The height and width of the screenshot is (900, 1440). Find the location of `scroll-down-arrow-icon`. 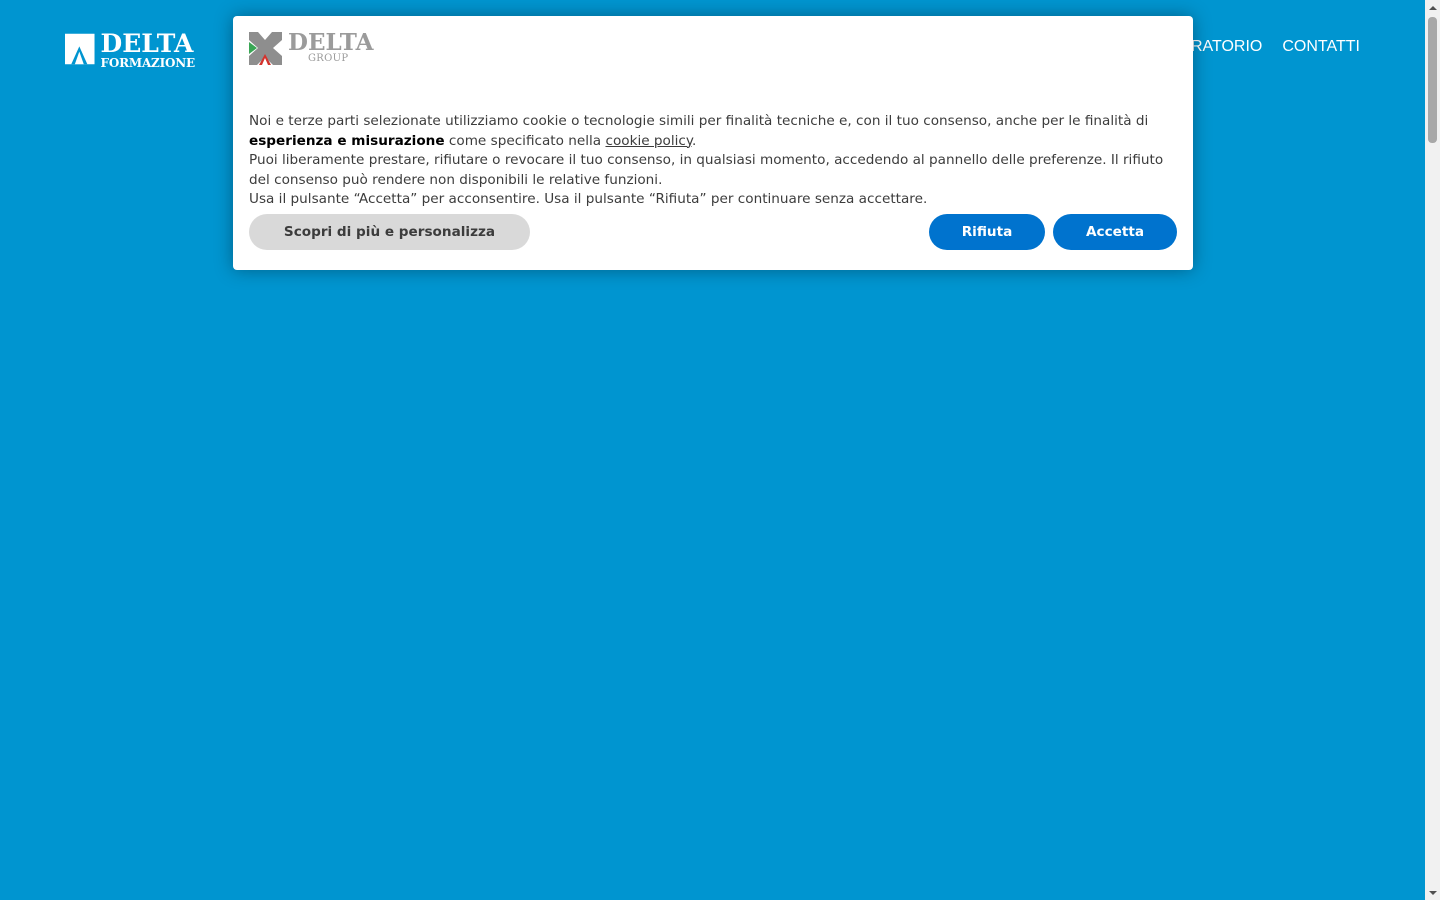

scroll-down-arrow-icon is located at coordinates (1432, 892).